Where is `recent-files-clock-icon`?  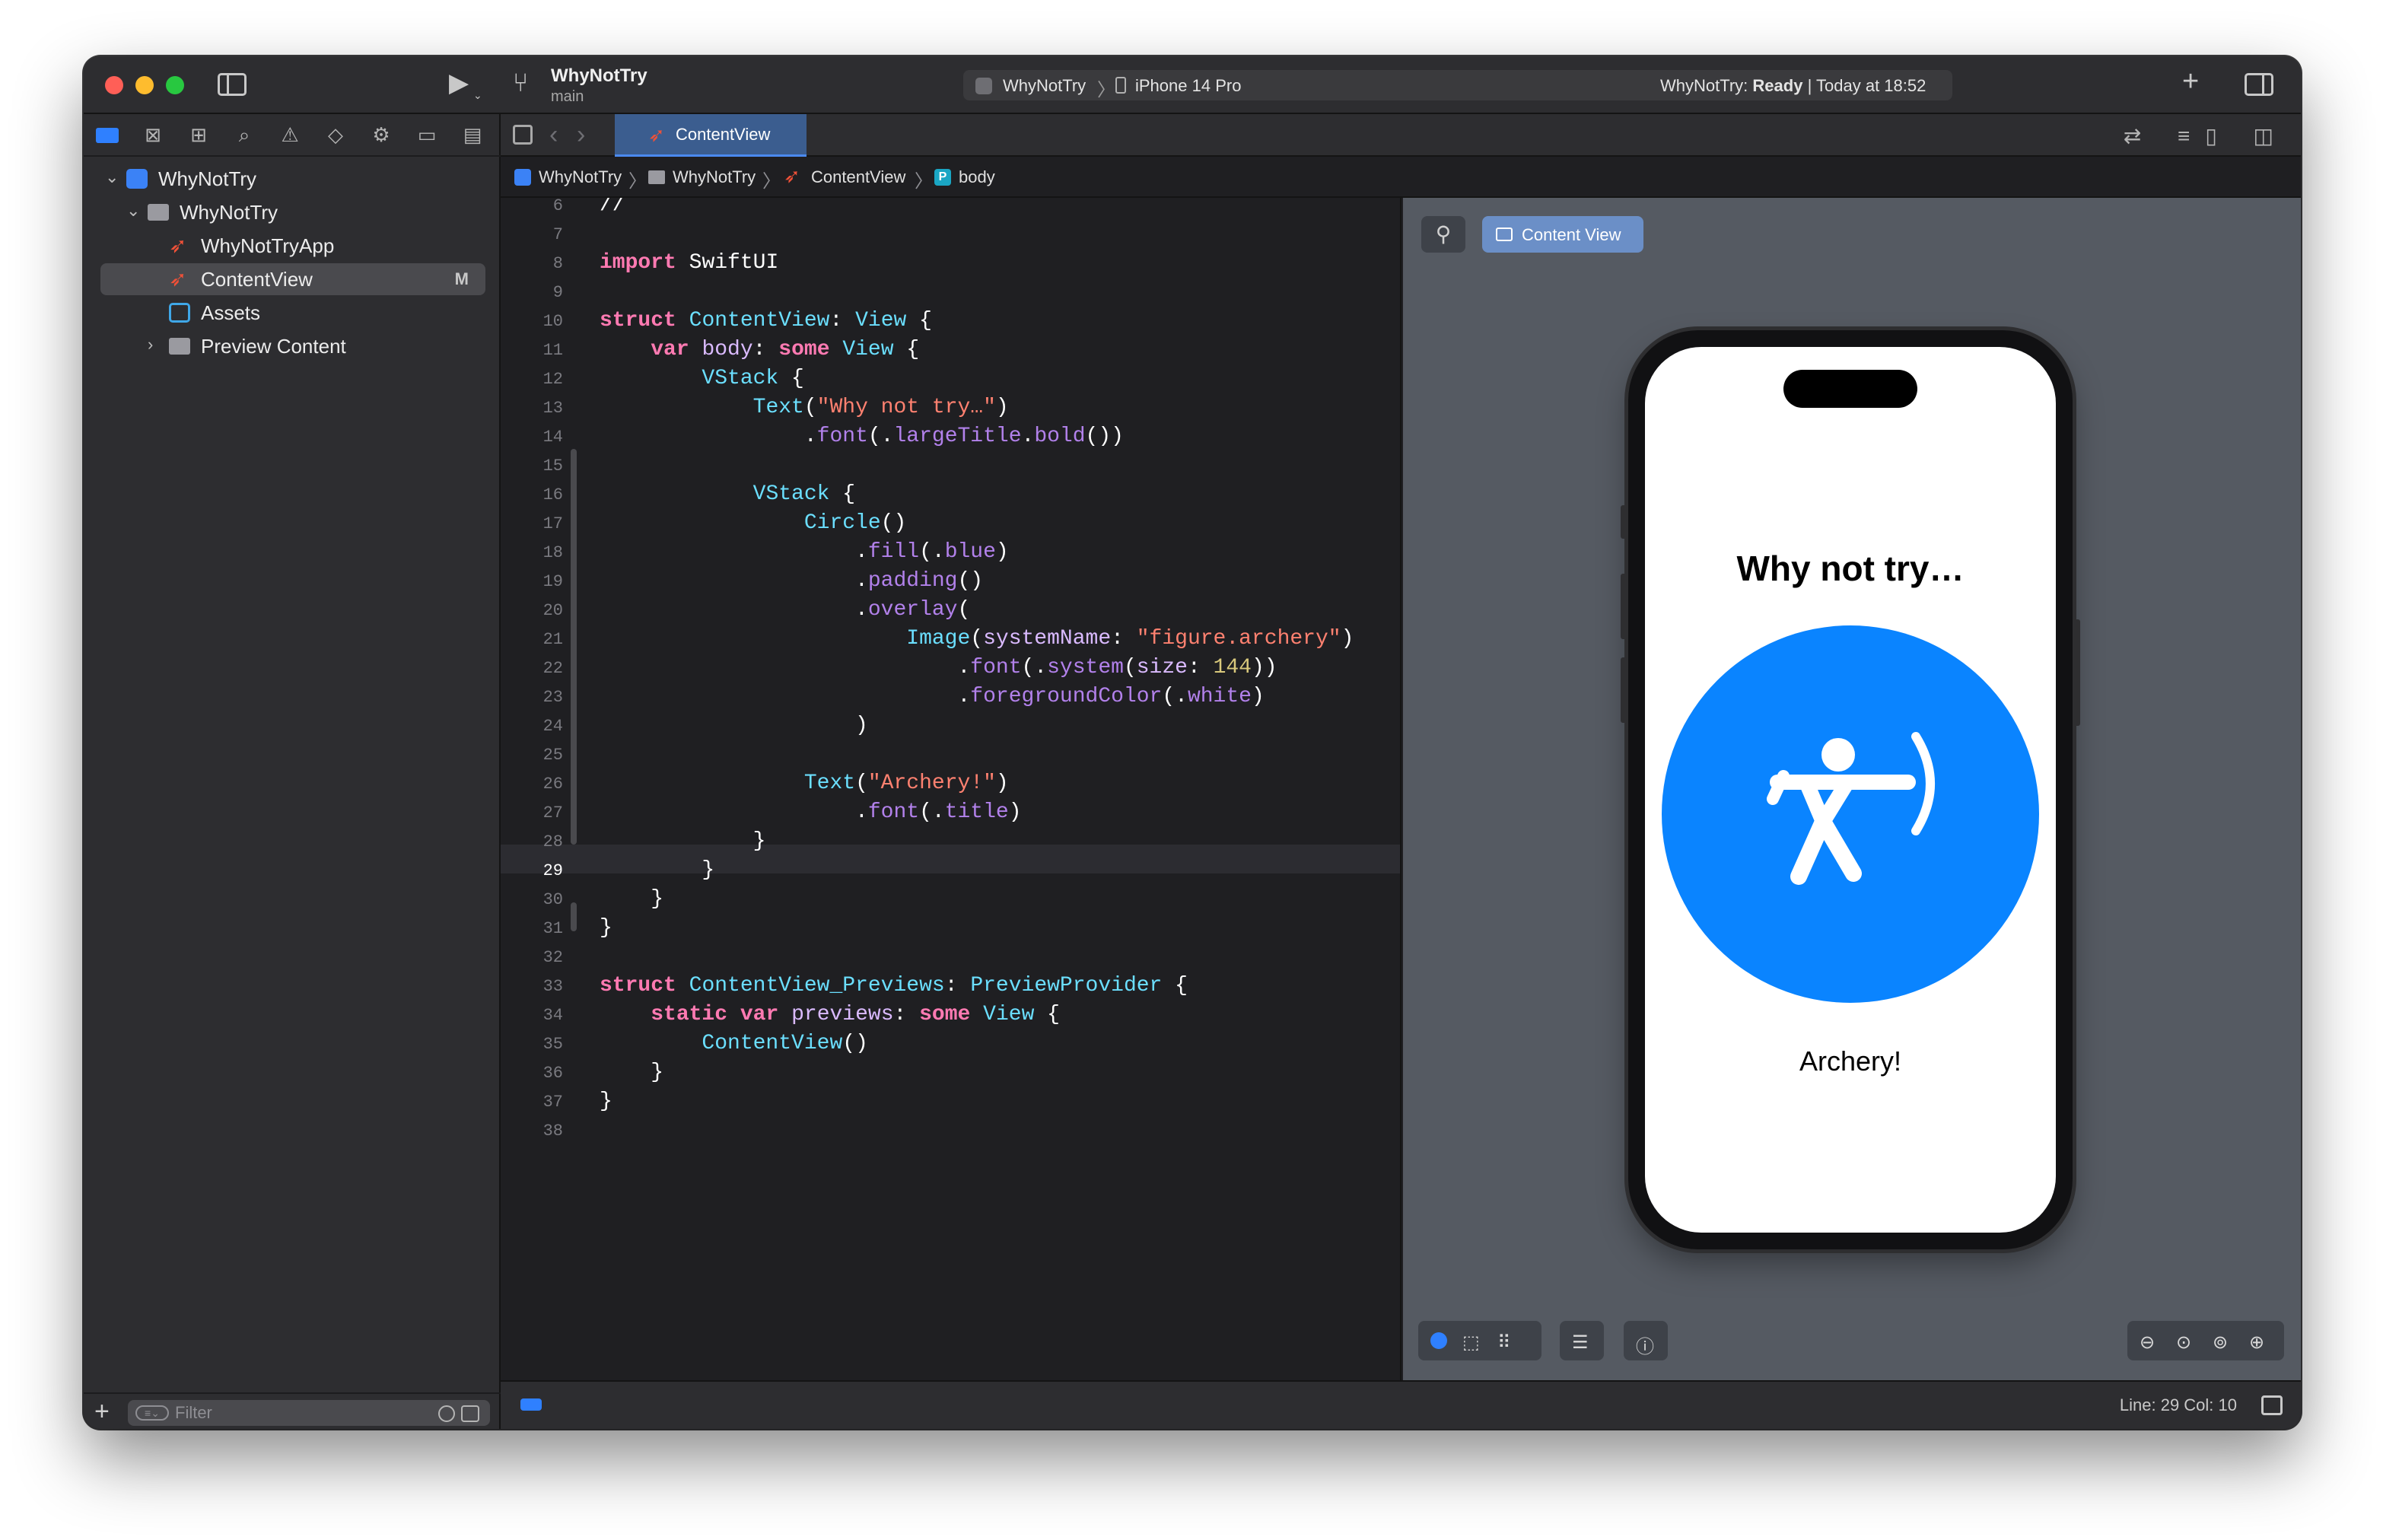 recent-files-clock-icon is located at coordinates (446, 1414).